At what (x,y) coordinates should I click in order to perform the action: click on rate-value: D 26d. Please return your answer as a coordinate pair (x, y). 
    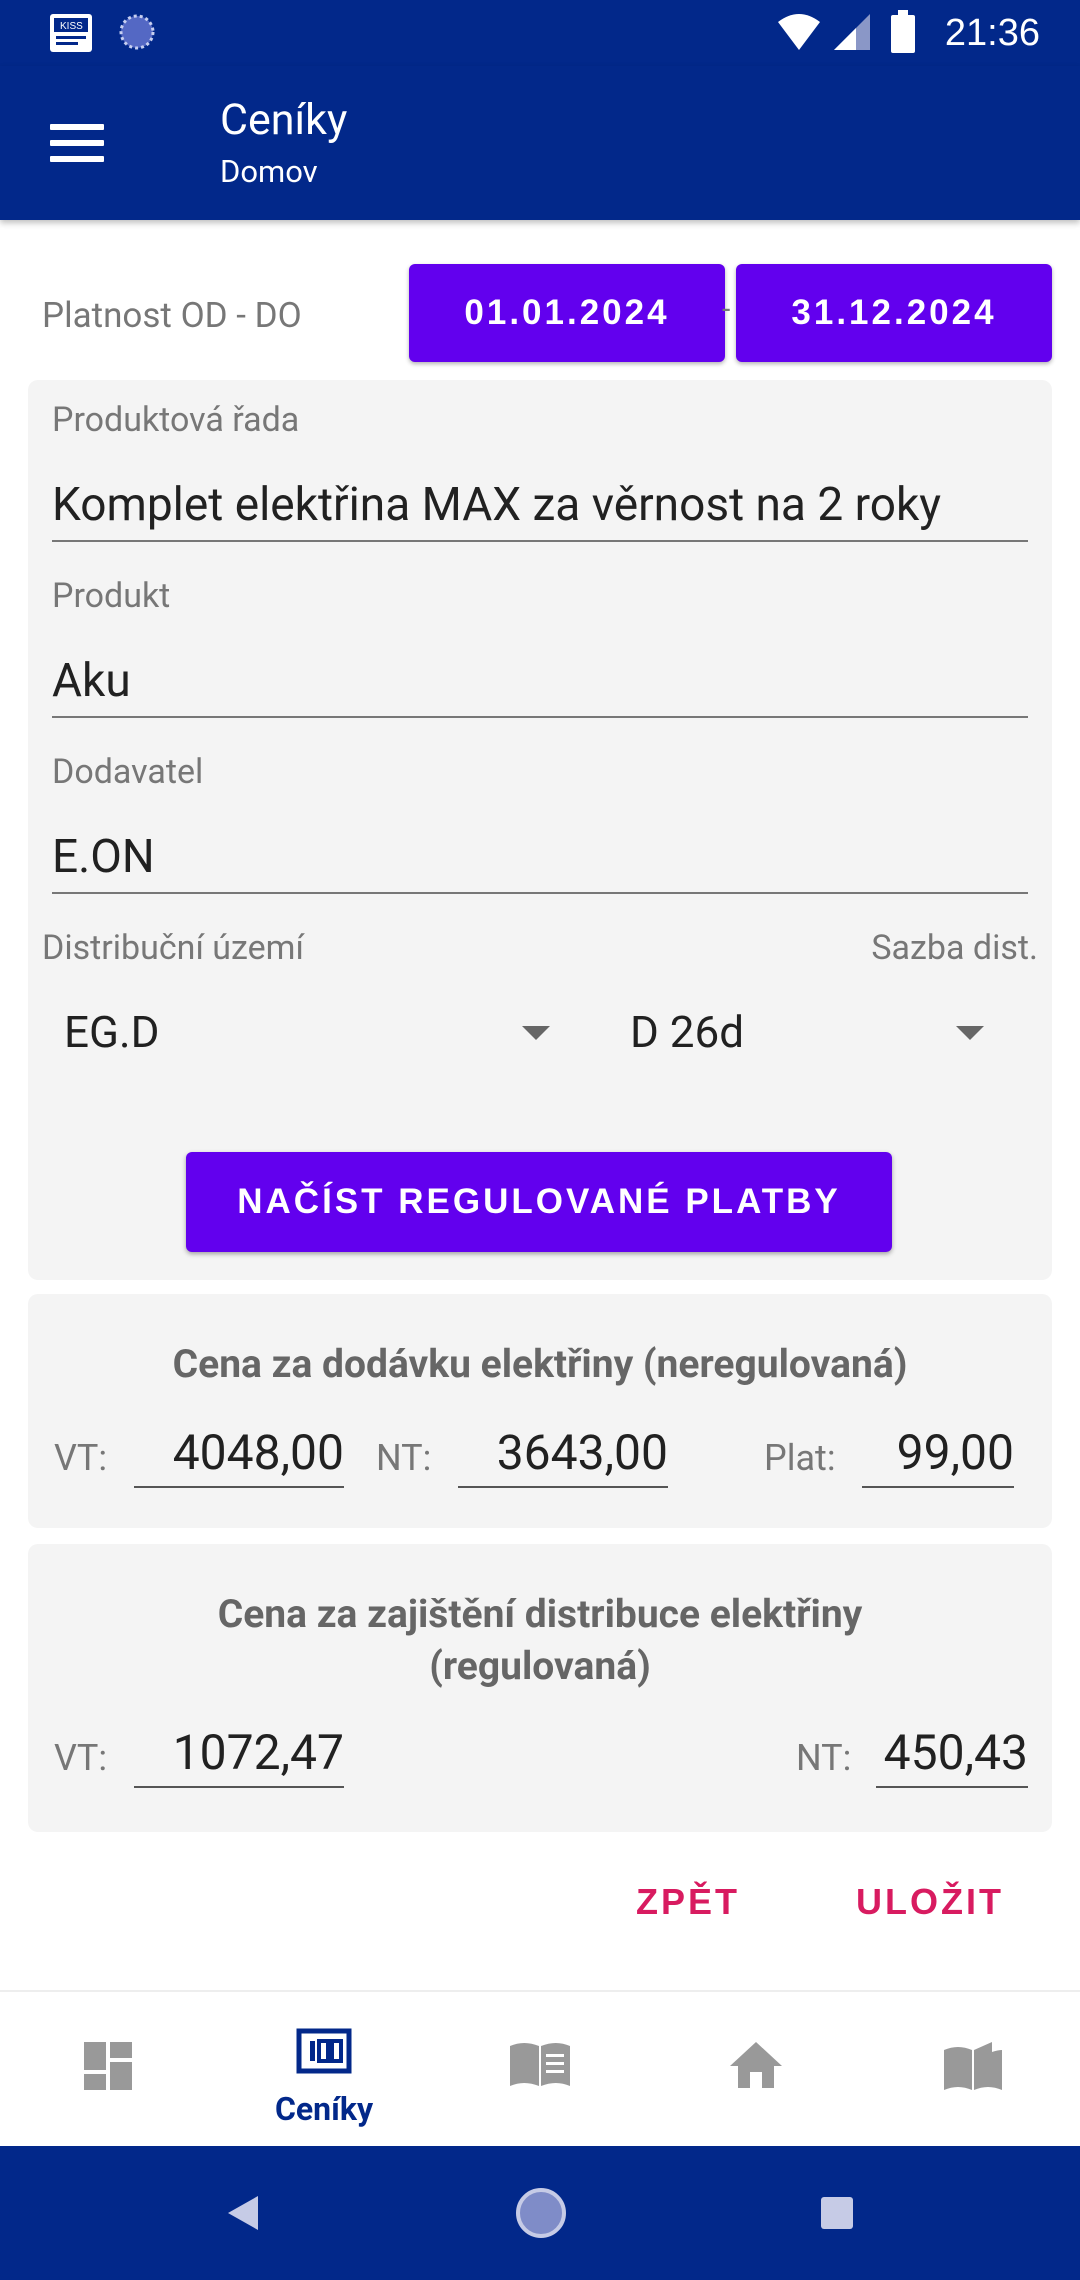
    Looking at the image, I should click on (687, 1032).